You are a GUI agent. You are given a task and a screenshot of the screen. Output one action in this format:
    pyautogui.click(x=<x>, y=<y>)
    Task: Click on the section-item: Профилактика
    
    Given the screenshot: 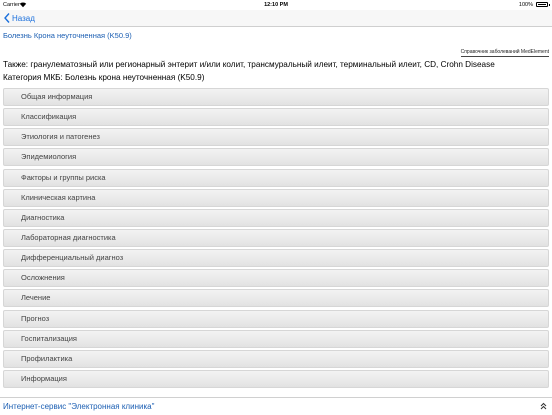 What is the action you would take?
    pyautogui.click(x=276, y=358)
    